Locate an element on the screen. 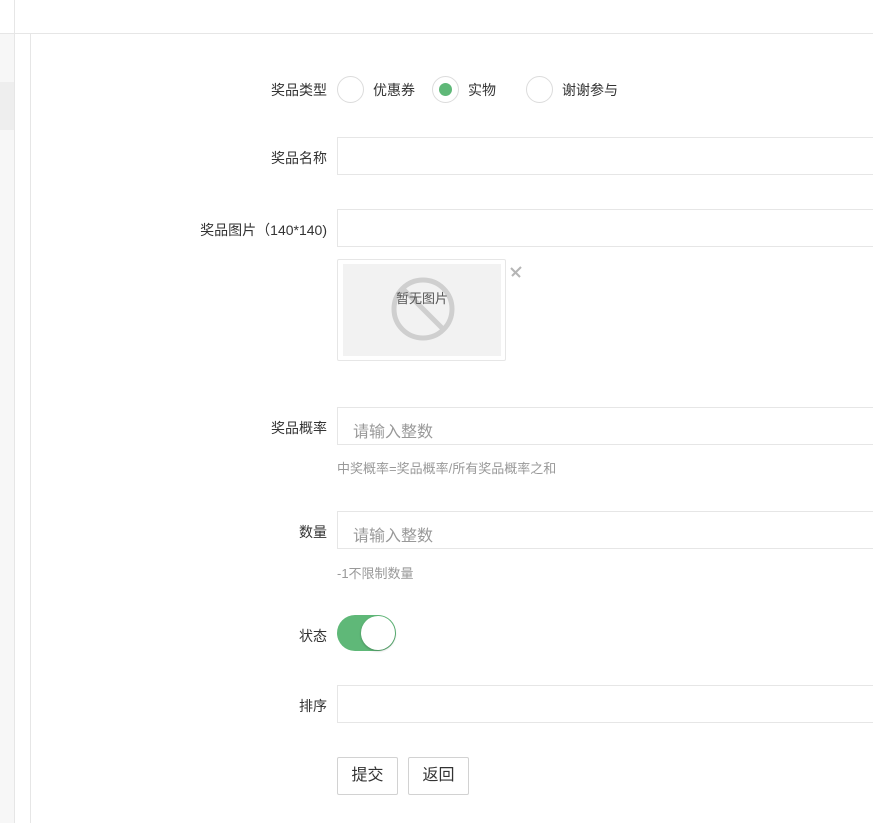 The width and height of the screenshot is (873, 823). prize-type-label: 奖品类型 is located at coordinates (299, 90).